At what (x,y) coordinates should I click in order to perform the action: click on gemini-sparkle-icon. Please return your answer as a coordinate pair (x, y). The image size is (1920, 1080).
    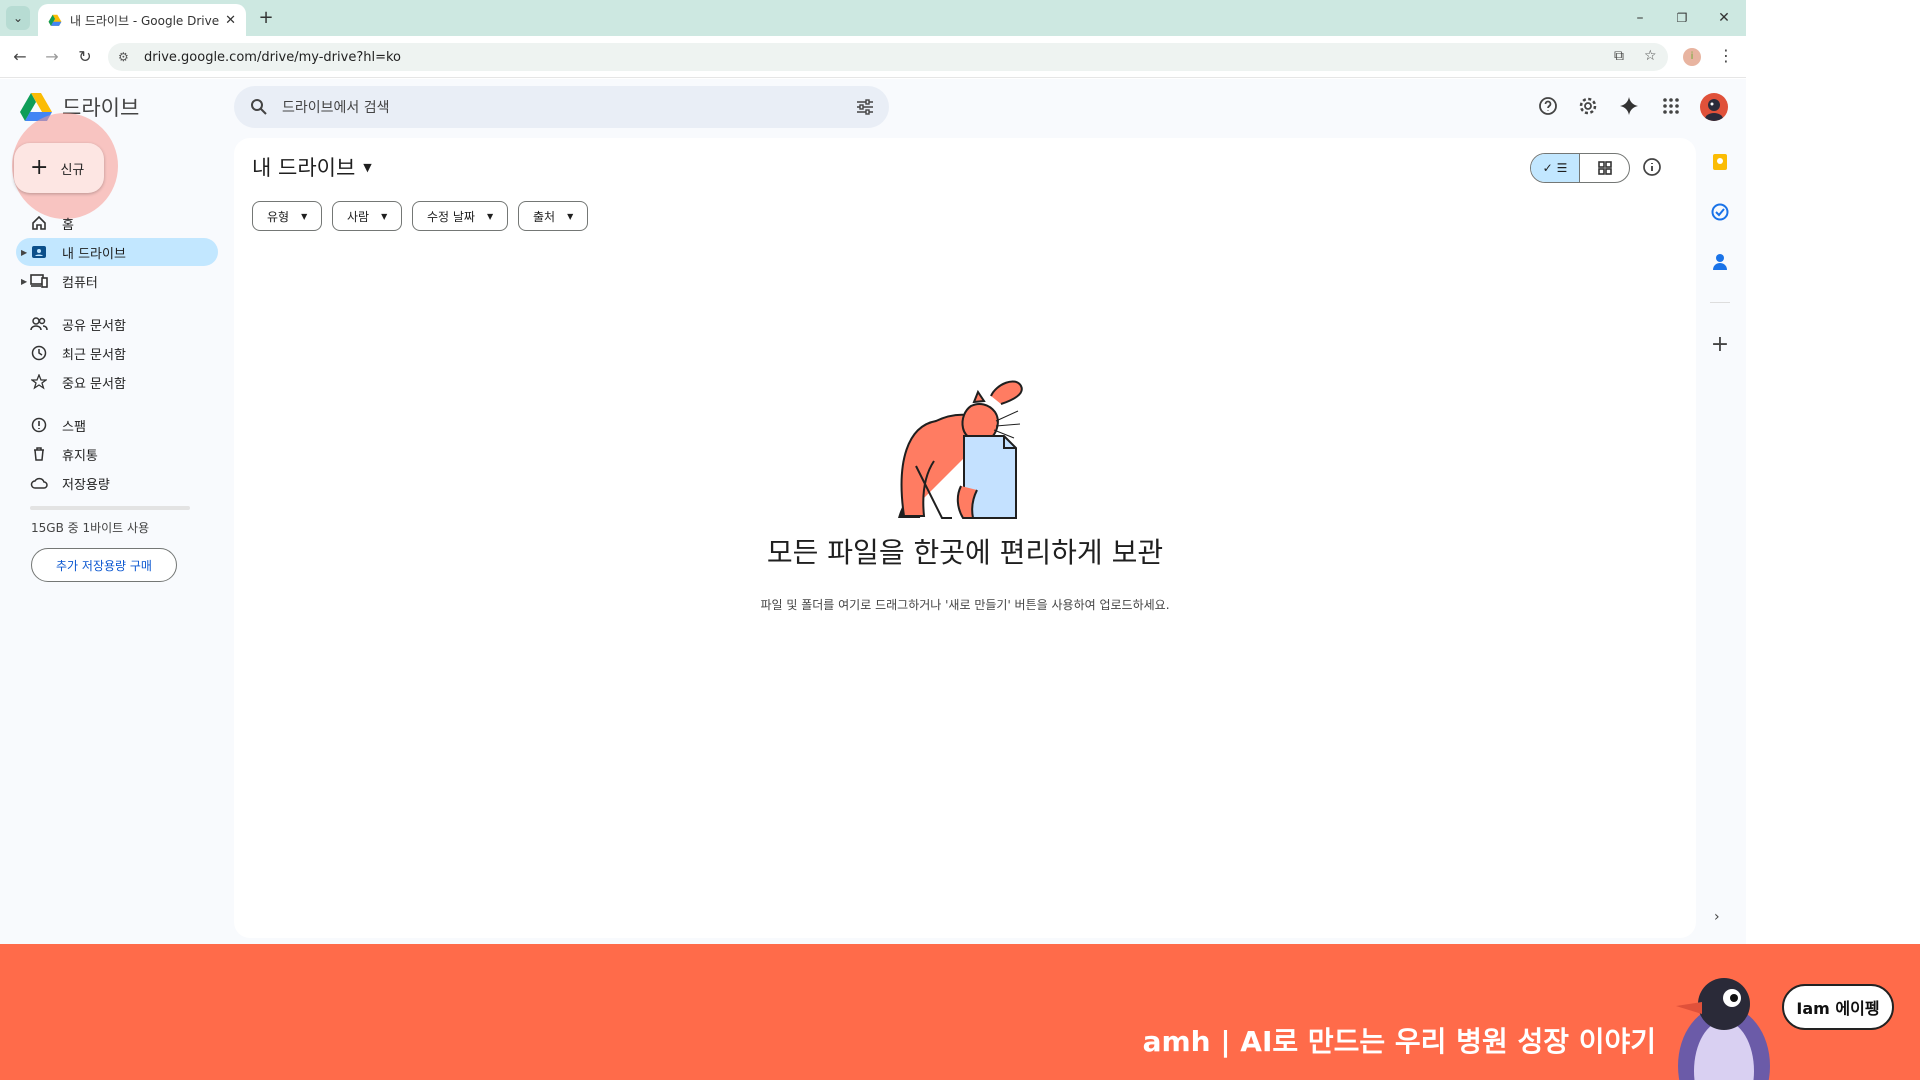
    Looking at the image, I should click on (1629, 106).